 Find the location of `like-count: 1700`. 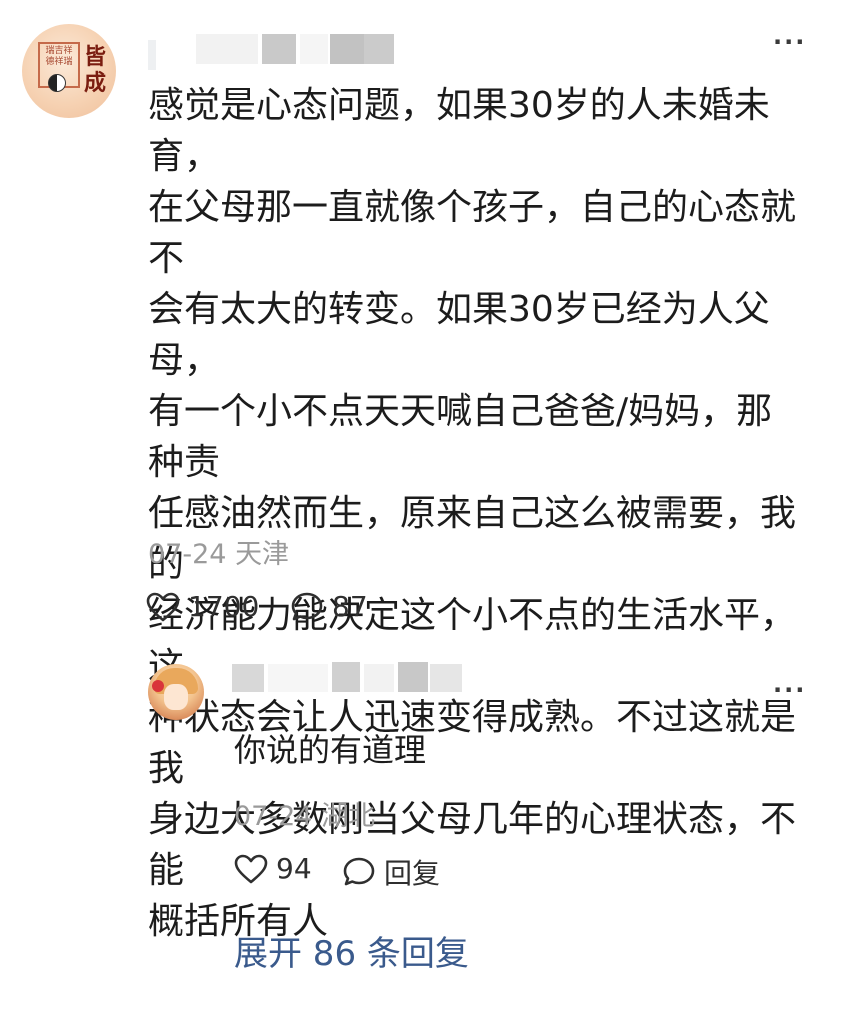

like-count: 1700 is located at coordinates (224, 606).